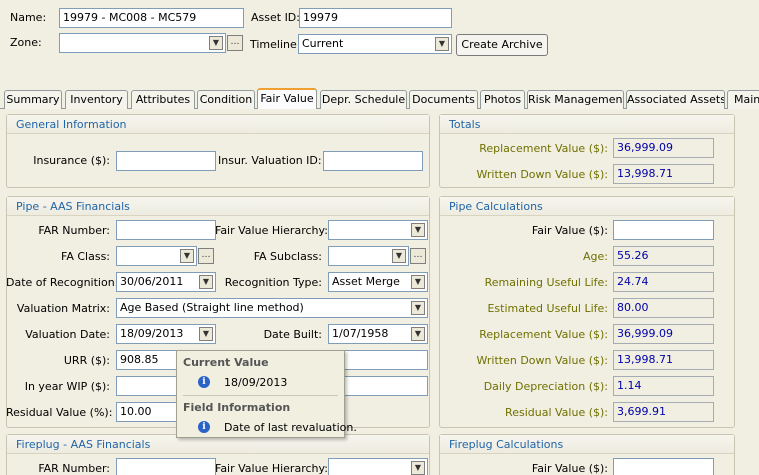 The height and width of the screenshot is (475, 759). I want to click on calc-eul-label: Estimated Useful Life:, so click(547, 308).